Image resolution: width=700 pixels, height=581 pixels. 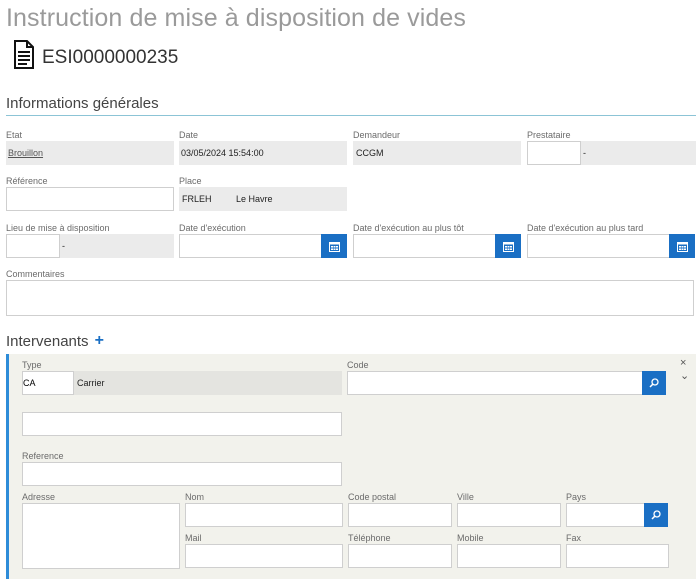 What do you see at coordinates (27, 181) in the screenshot?
I see `reference-label: Référence` at bounding box center [27, 181].